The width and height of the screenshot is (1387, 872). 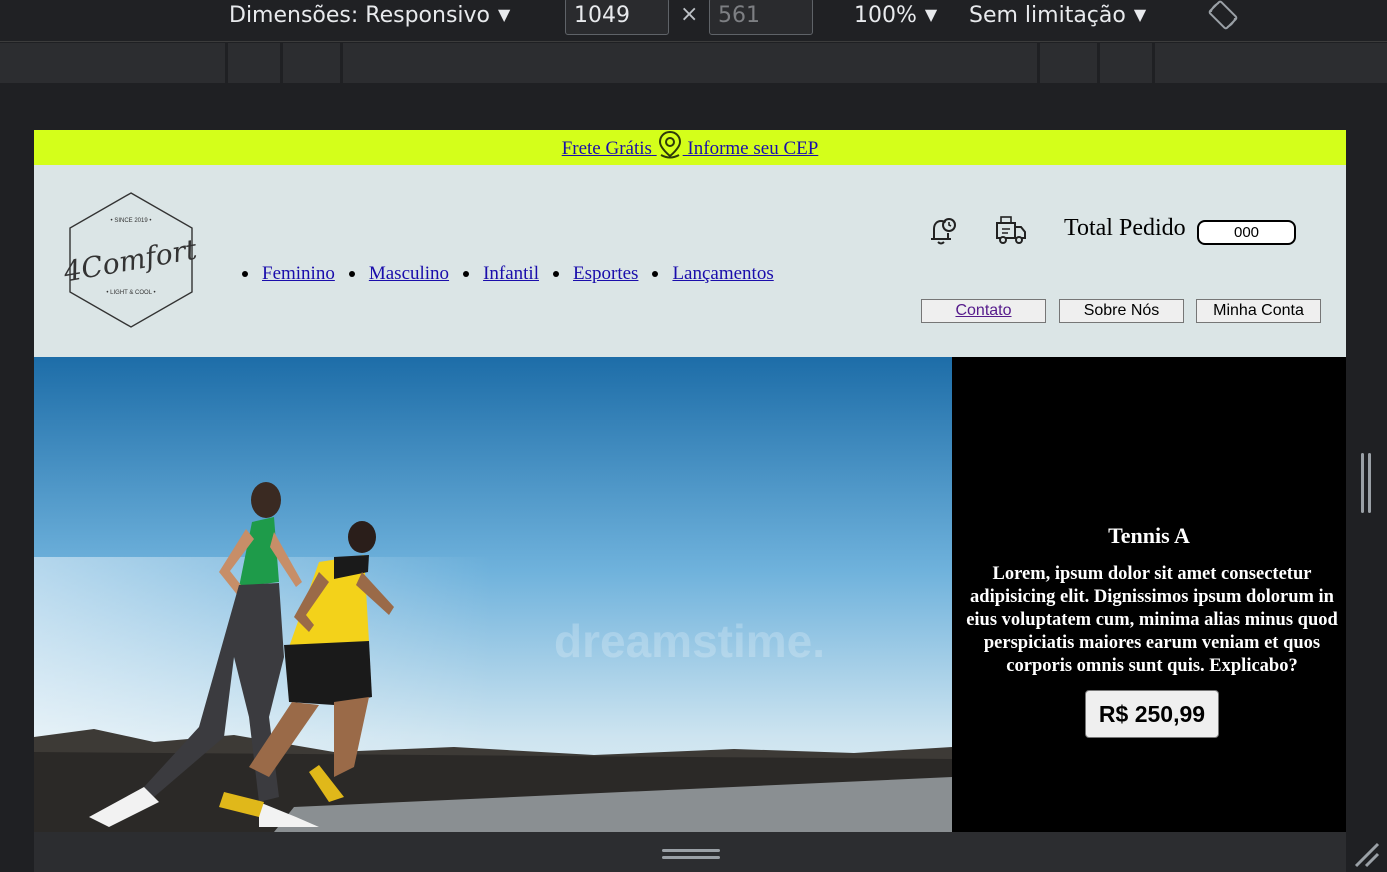 What do you see at coordinates (1011, 230) in the screenshot?
I see `delivery-truck-icon` at bounding box center [1011, 230].